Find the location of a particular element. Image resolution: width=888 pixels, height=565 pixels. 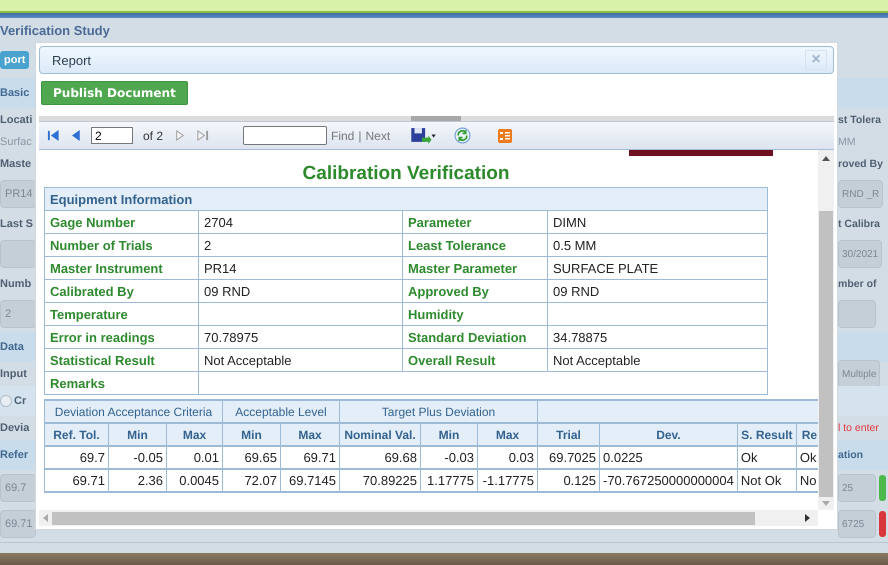

table-cell: Temperature is located at coordinates (121, 314).